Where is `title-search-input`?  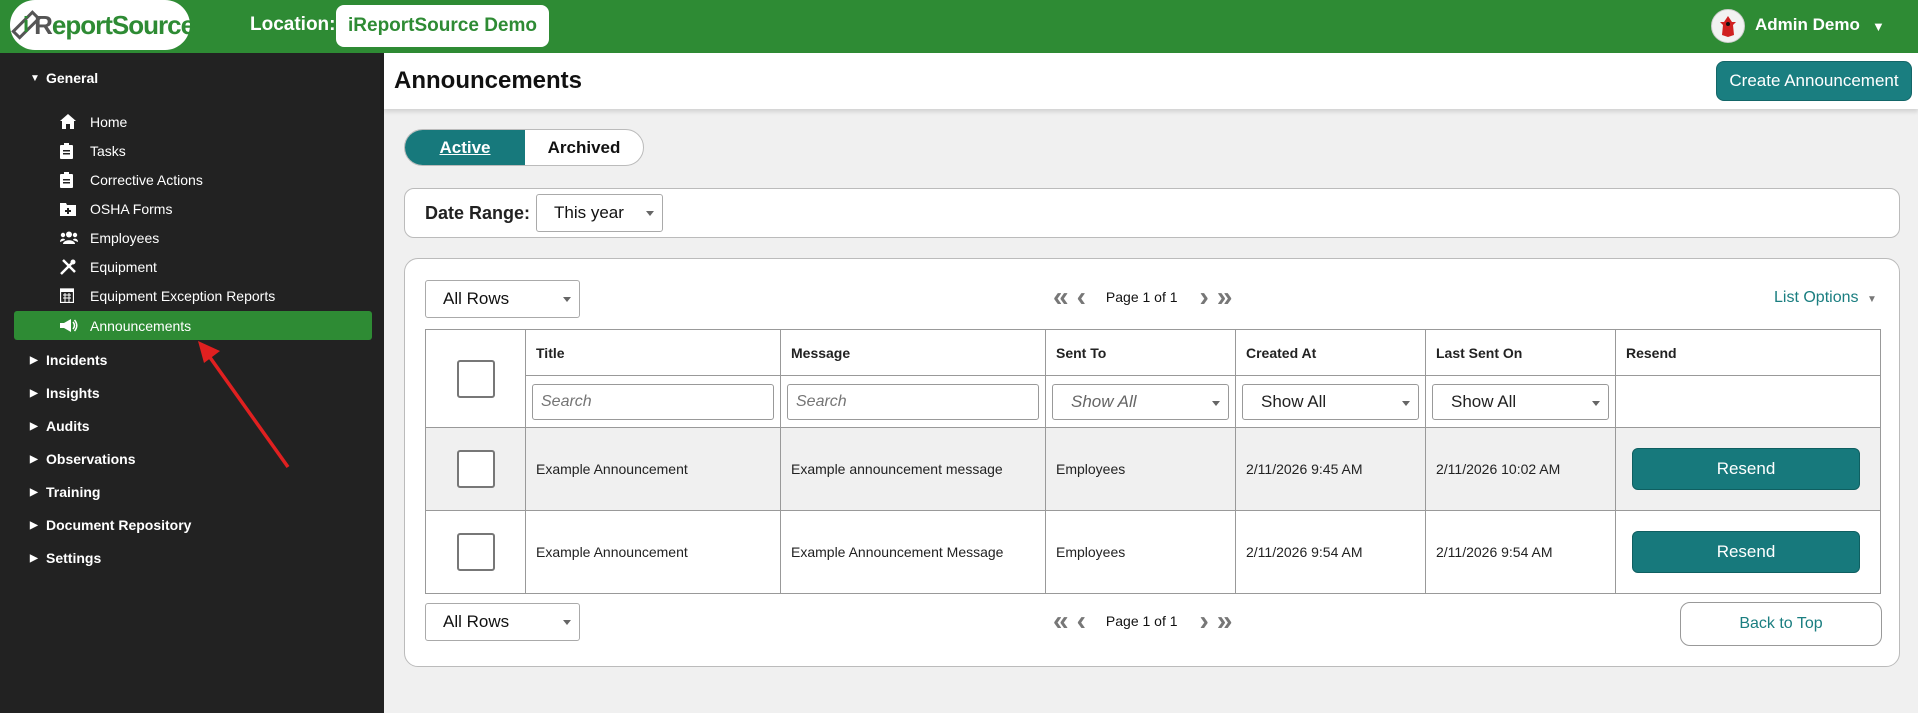
title-search-input is located at coordinates (653, 401).